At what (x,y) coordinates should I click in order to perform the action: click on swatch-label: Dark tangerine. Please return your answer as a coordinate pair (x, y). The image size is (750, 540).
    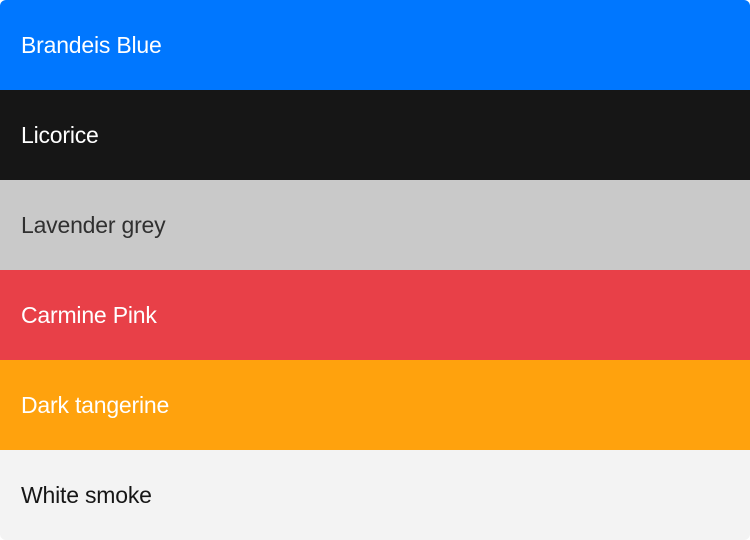
    Looking at the image, I should click on (95, 404).